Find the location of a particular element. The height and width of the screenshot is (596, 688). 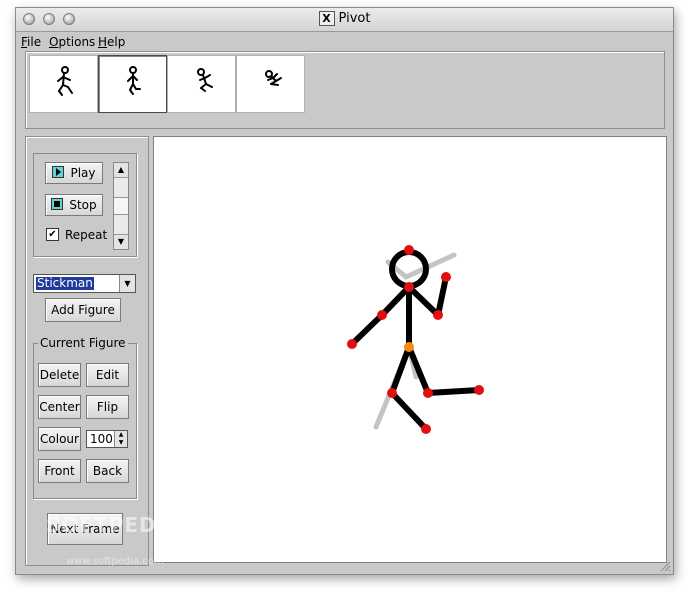

flip-button: Flip is located at coordinates (107, 407).